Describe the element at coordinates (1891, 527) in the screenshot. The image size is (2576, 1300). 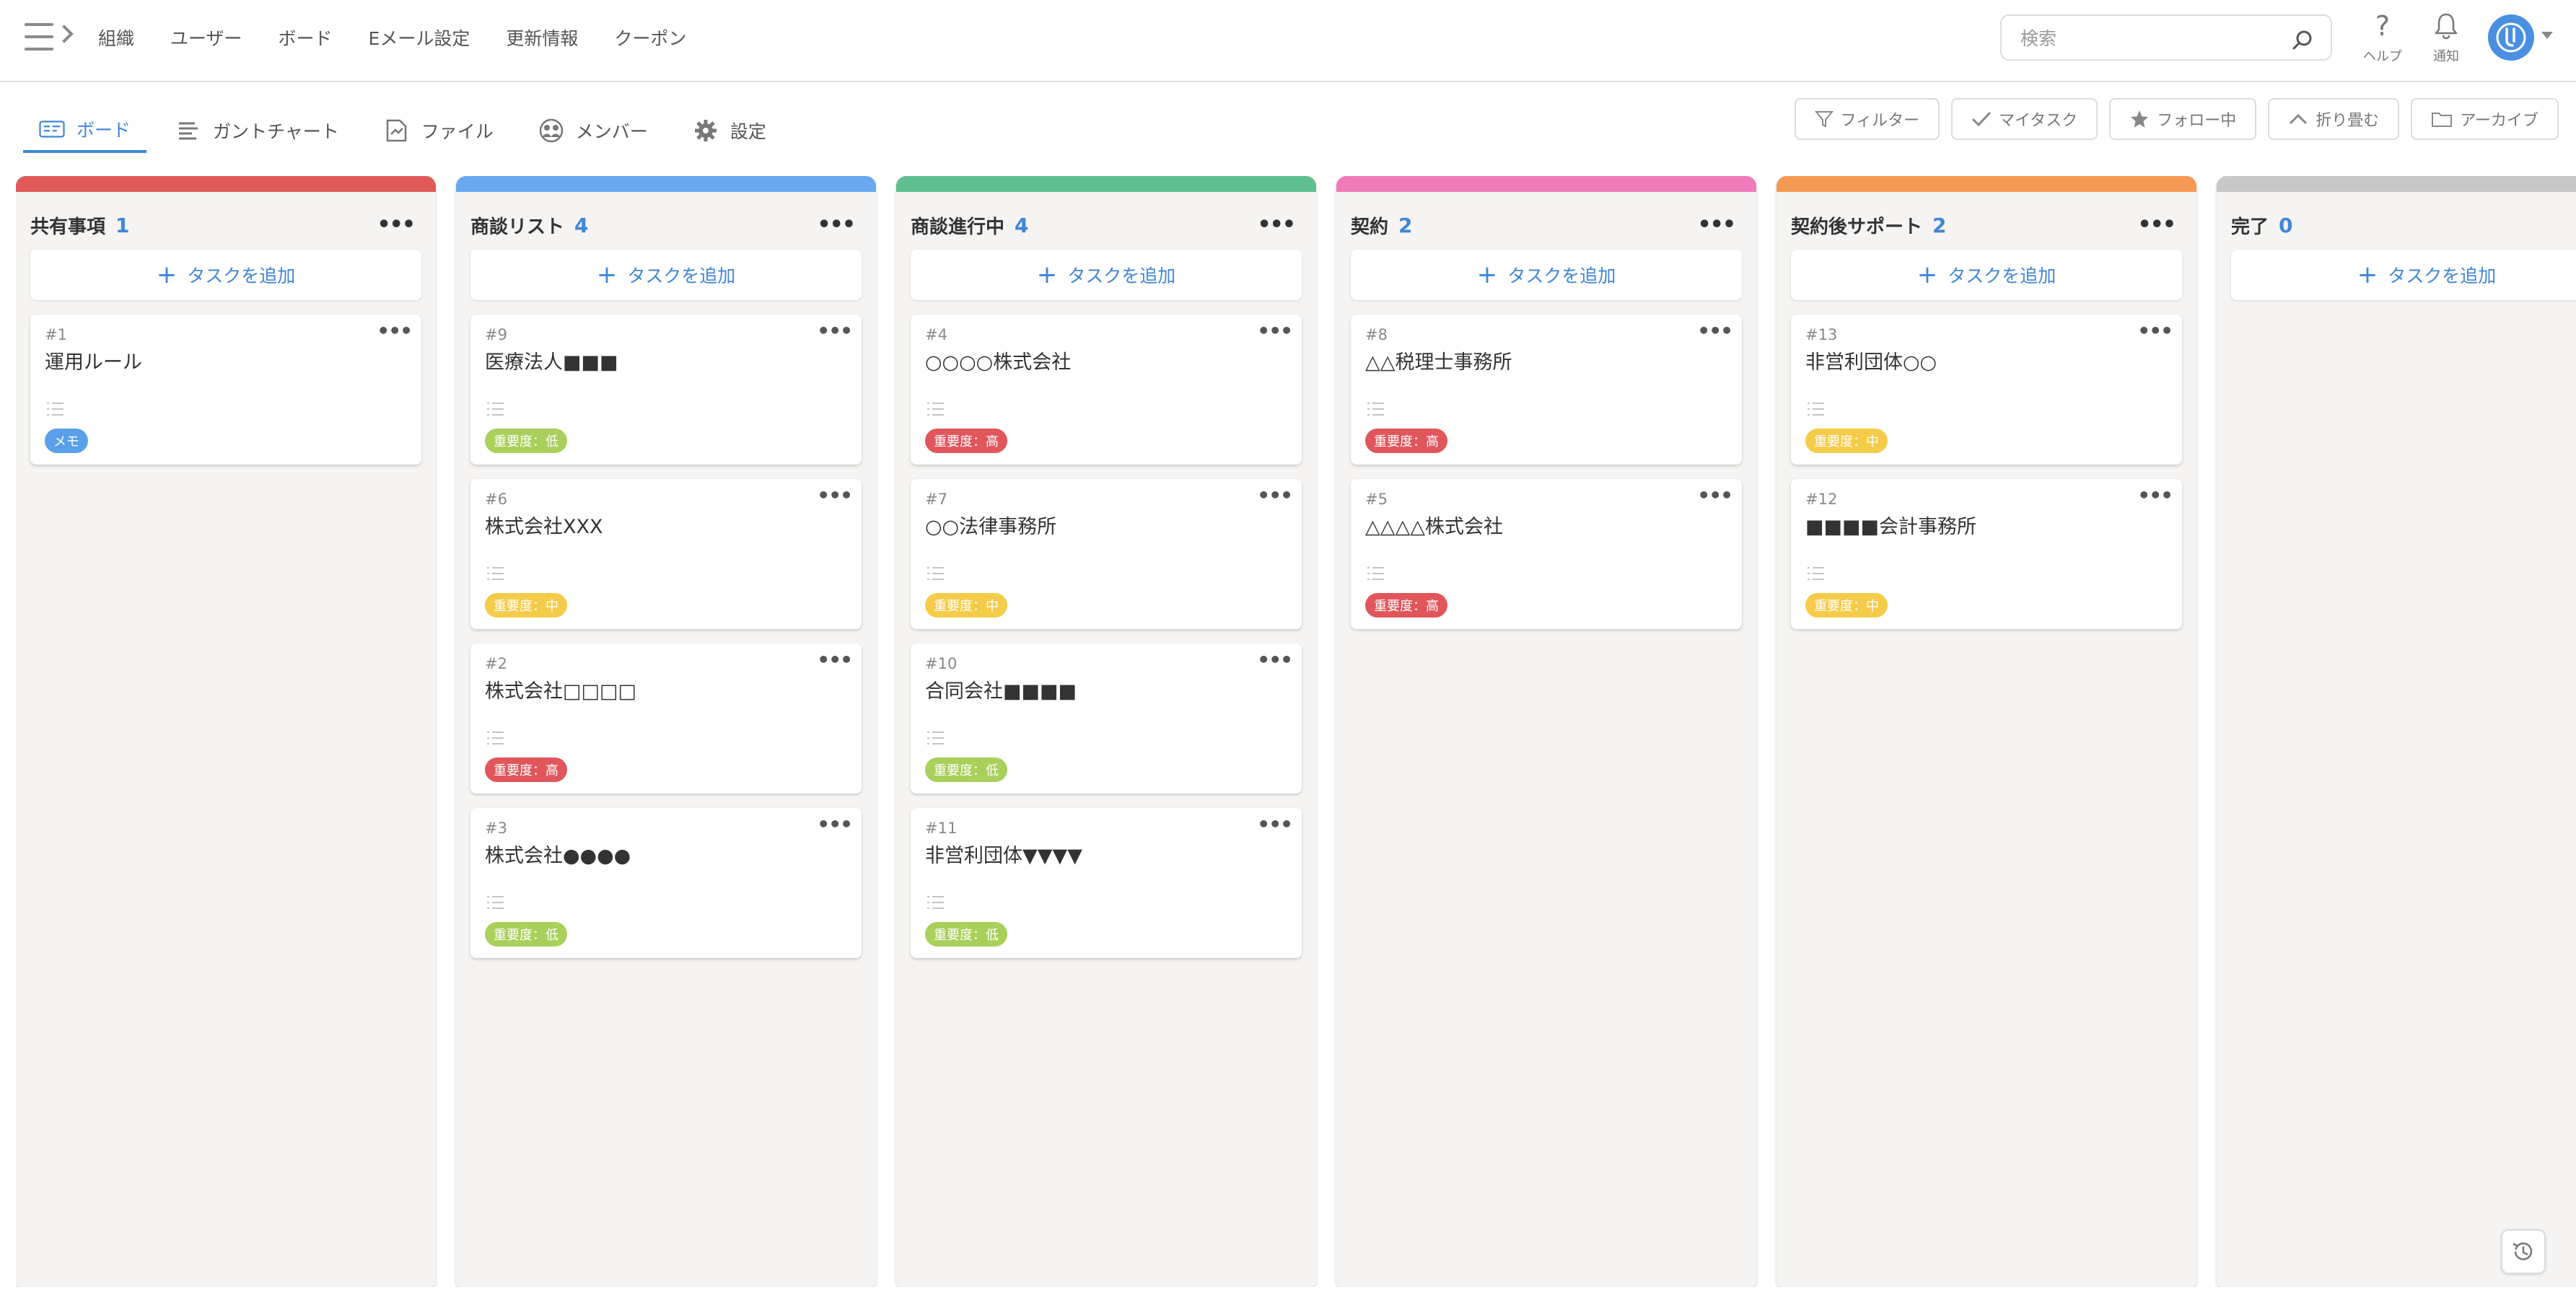
I see `task-title: ■■■■会計事務所` at that location.